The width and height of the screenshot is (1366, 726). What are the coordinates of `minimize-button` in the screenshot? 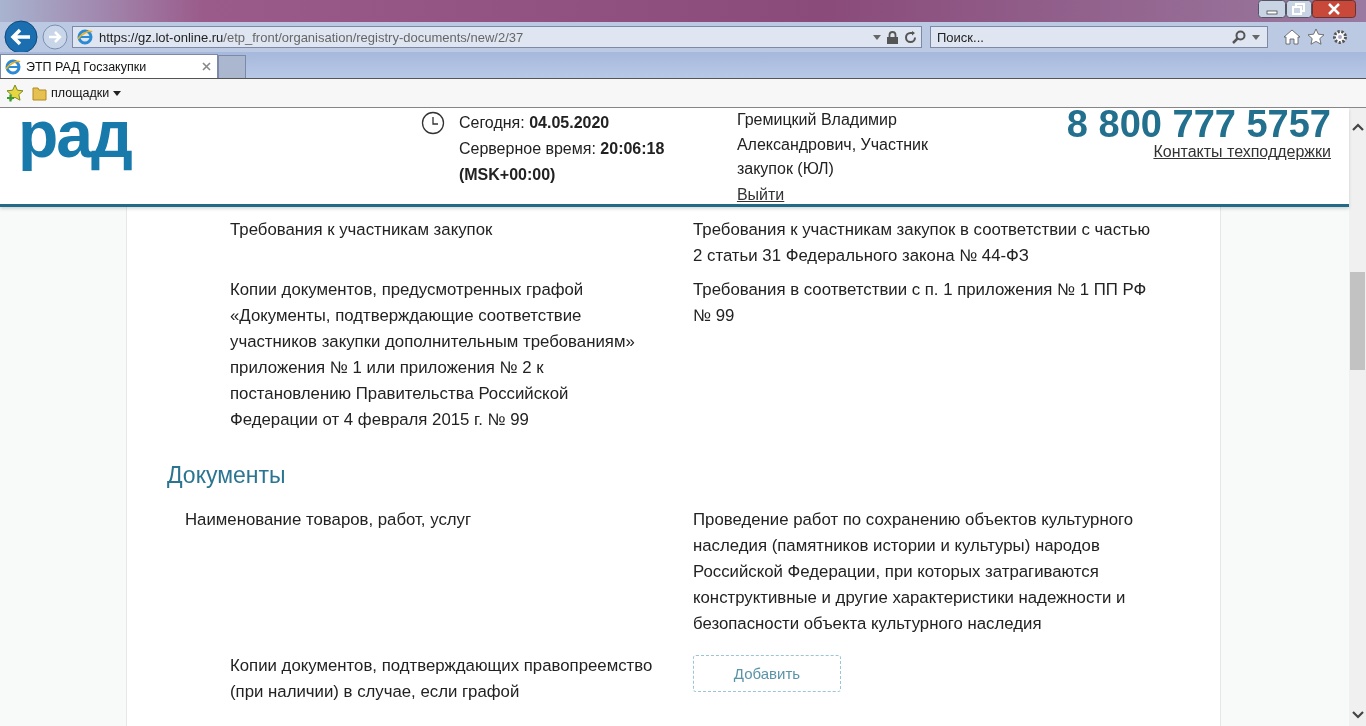 It's located at (1272, 9).